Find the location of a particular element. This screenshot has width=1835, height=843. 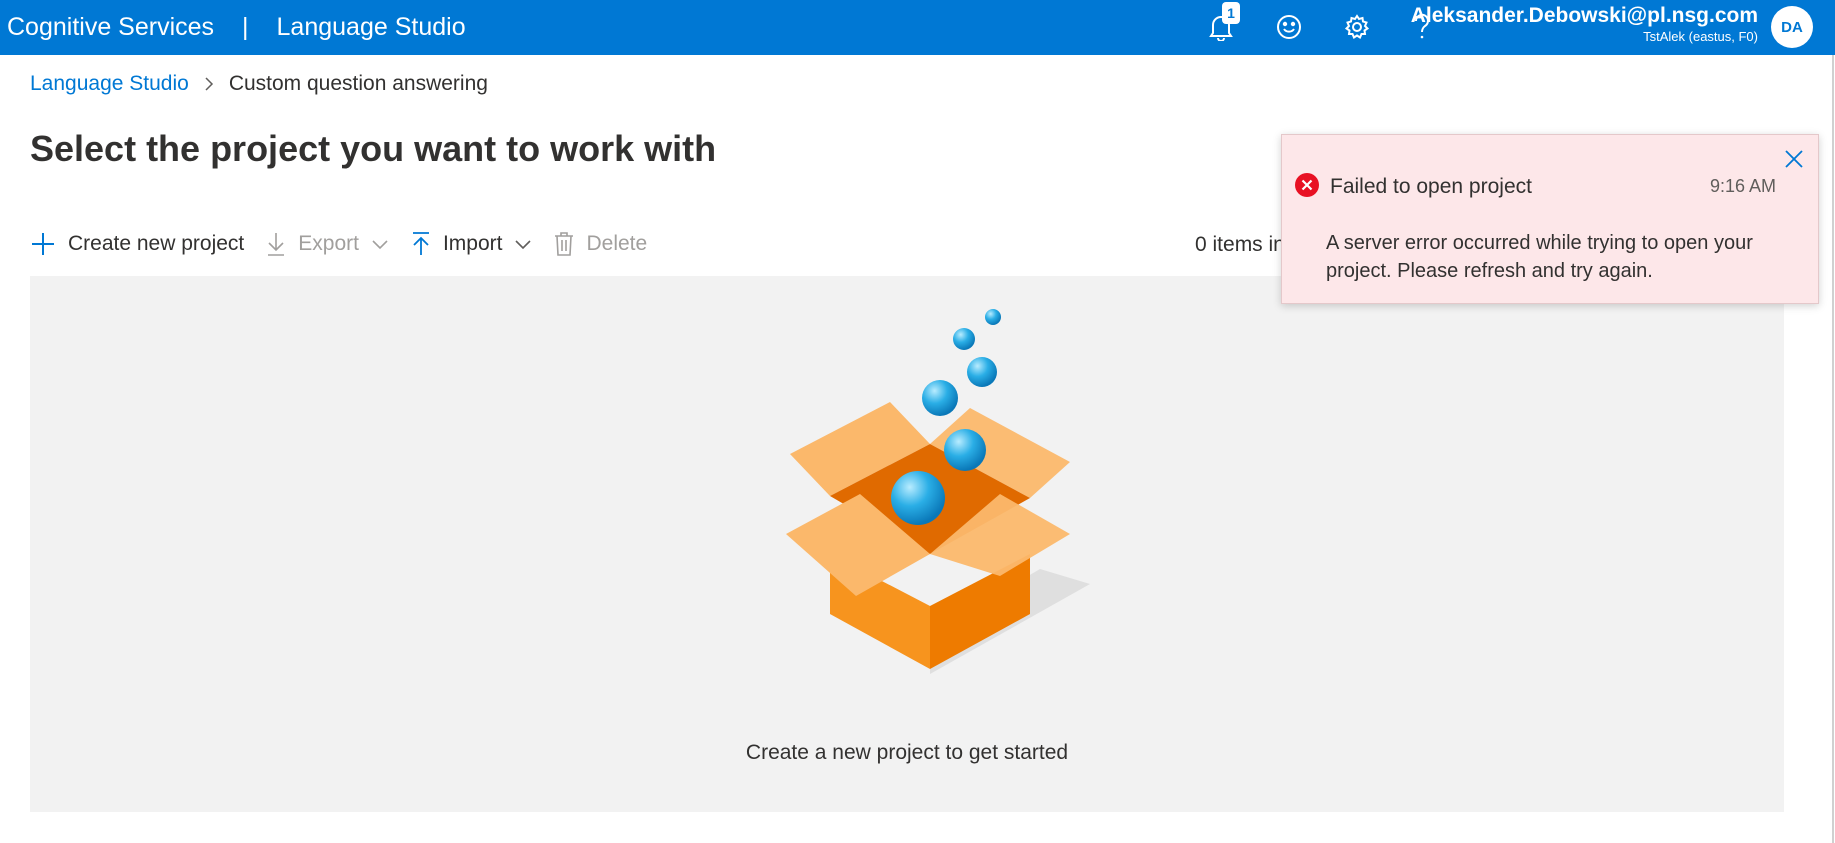

delete-label: Delete is located at coordinates (617, 243).